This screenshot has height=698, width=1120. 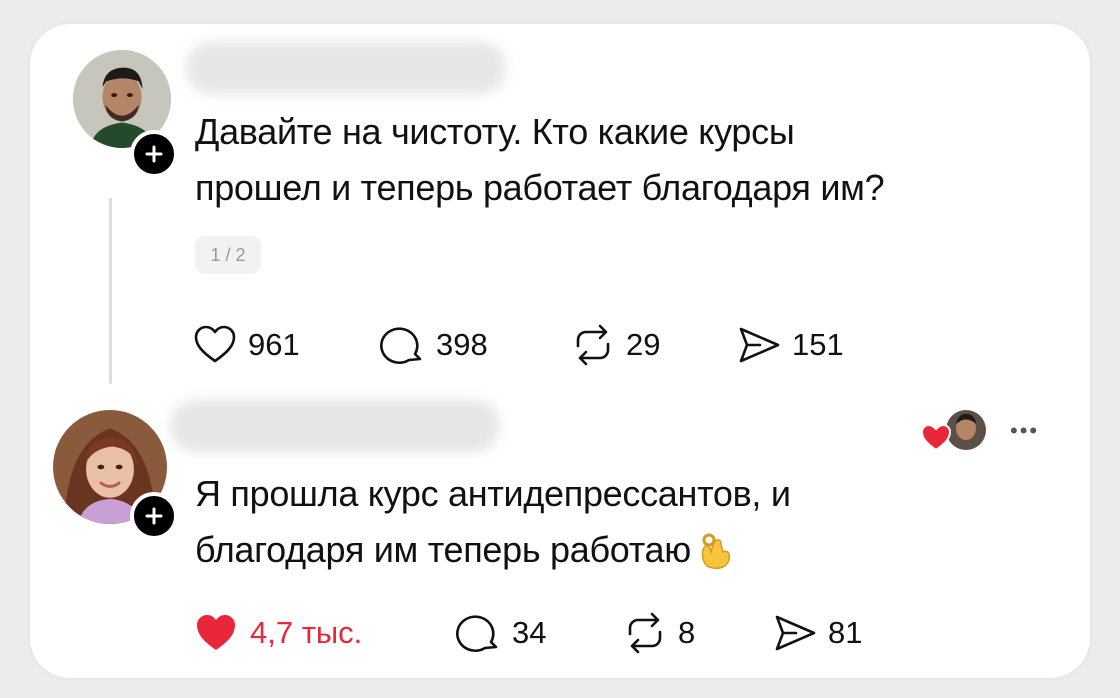 I want to click on thread-connector, so click(x=110, y=291).